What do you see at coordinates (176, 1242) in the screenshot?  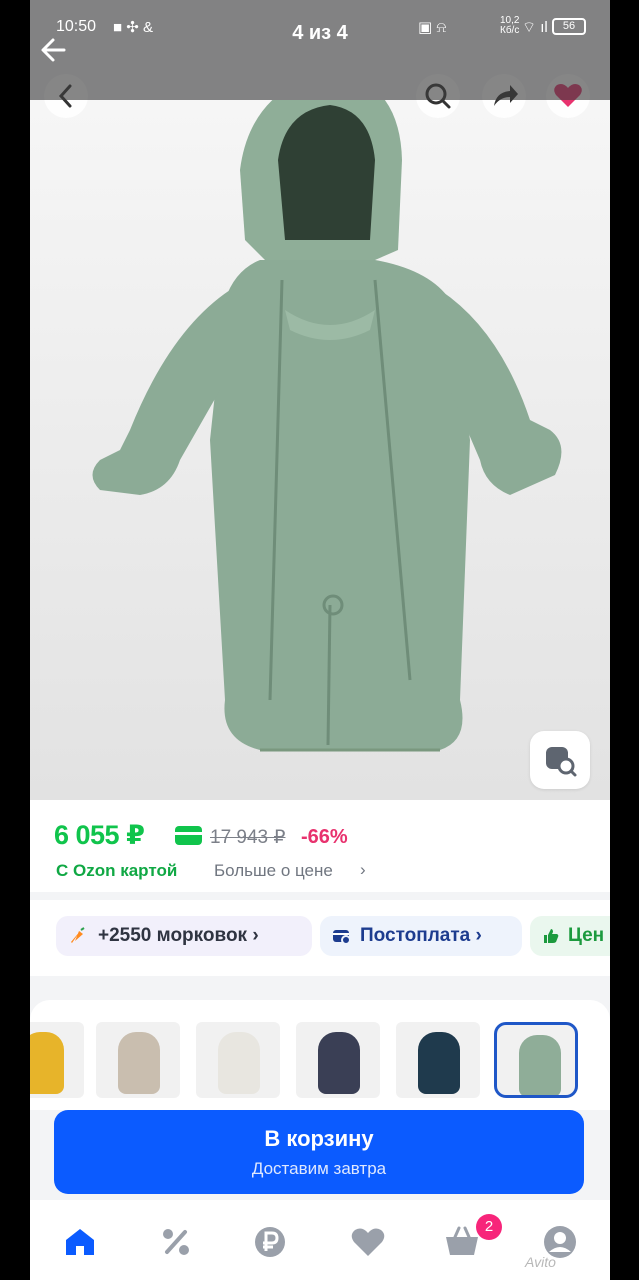 I see `percent-icon` at bounding box center [176, 1242].